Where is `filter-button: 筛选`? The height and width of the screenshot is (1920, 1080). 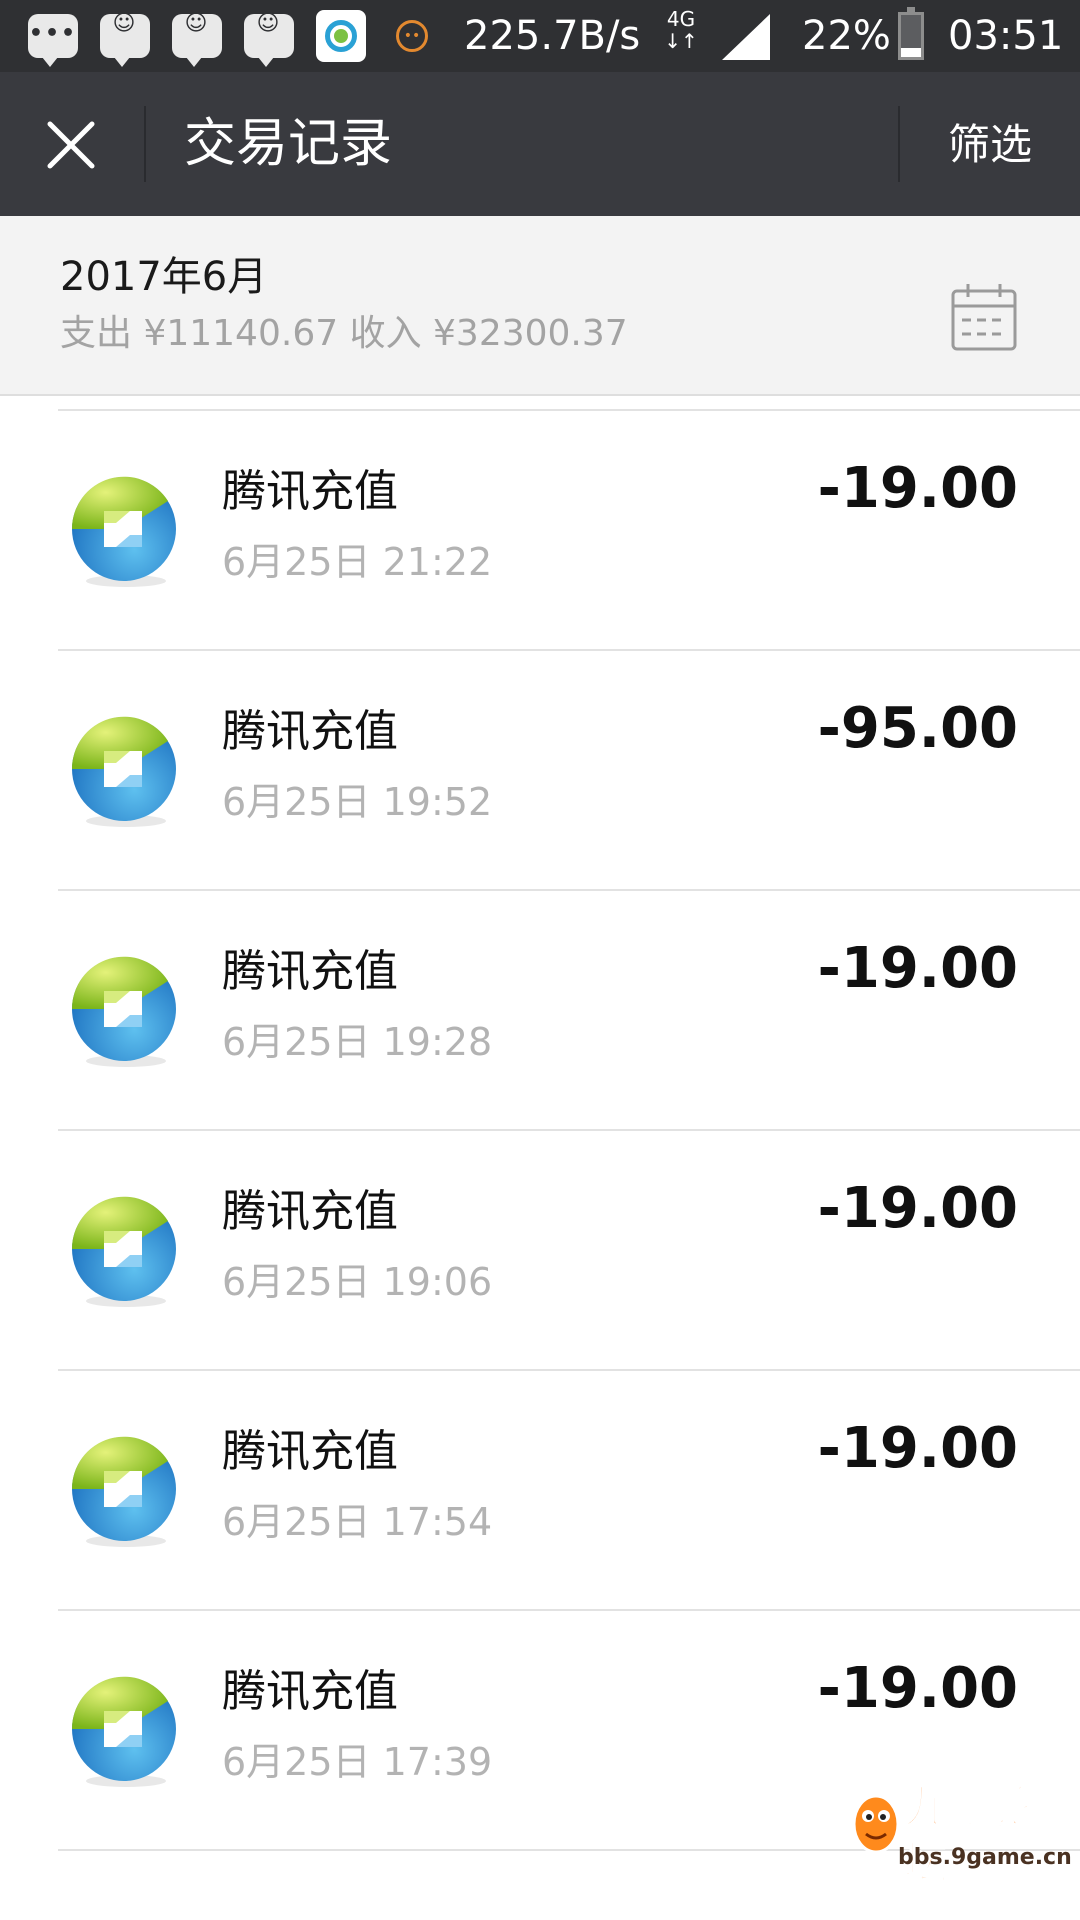 filter-button: 筛选 is located at coordinates (990, 145).